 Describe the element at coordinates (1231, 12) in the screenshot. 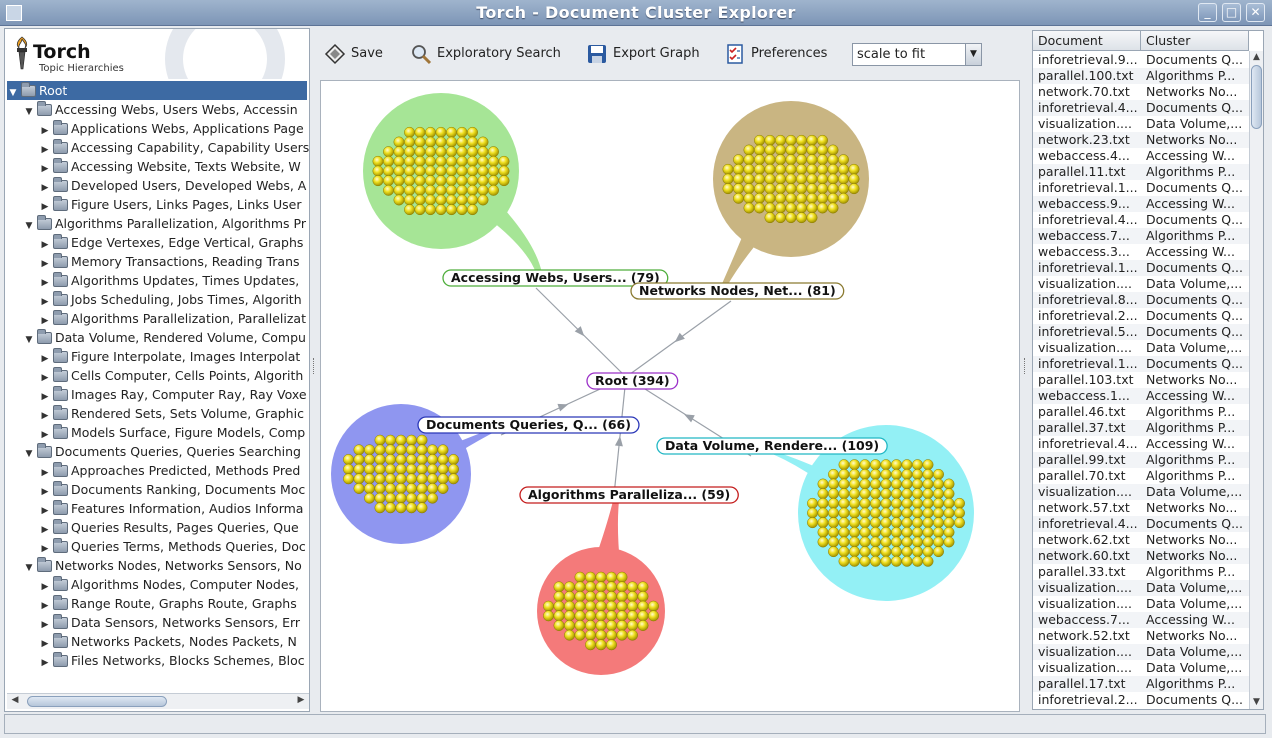

I see `maximize-button: □` at that location.